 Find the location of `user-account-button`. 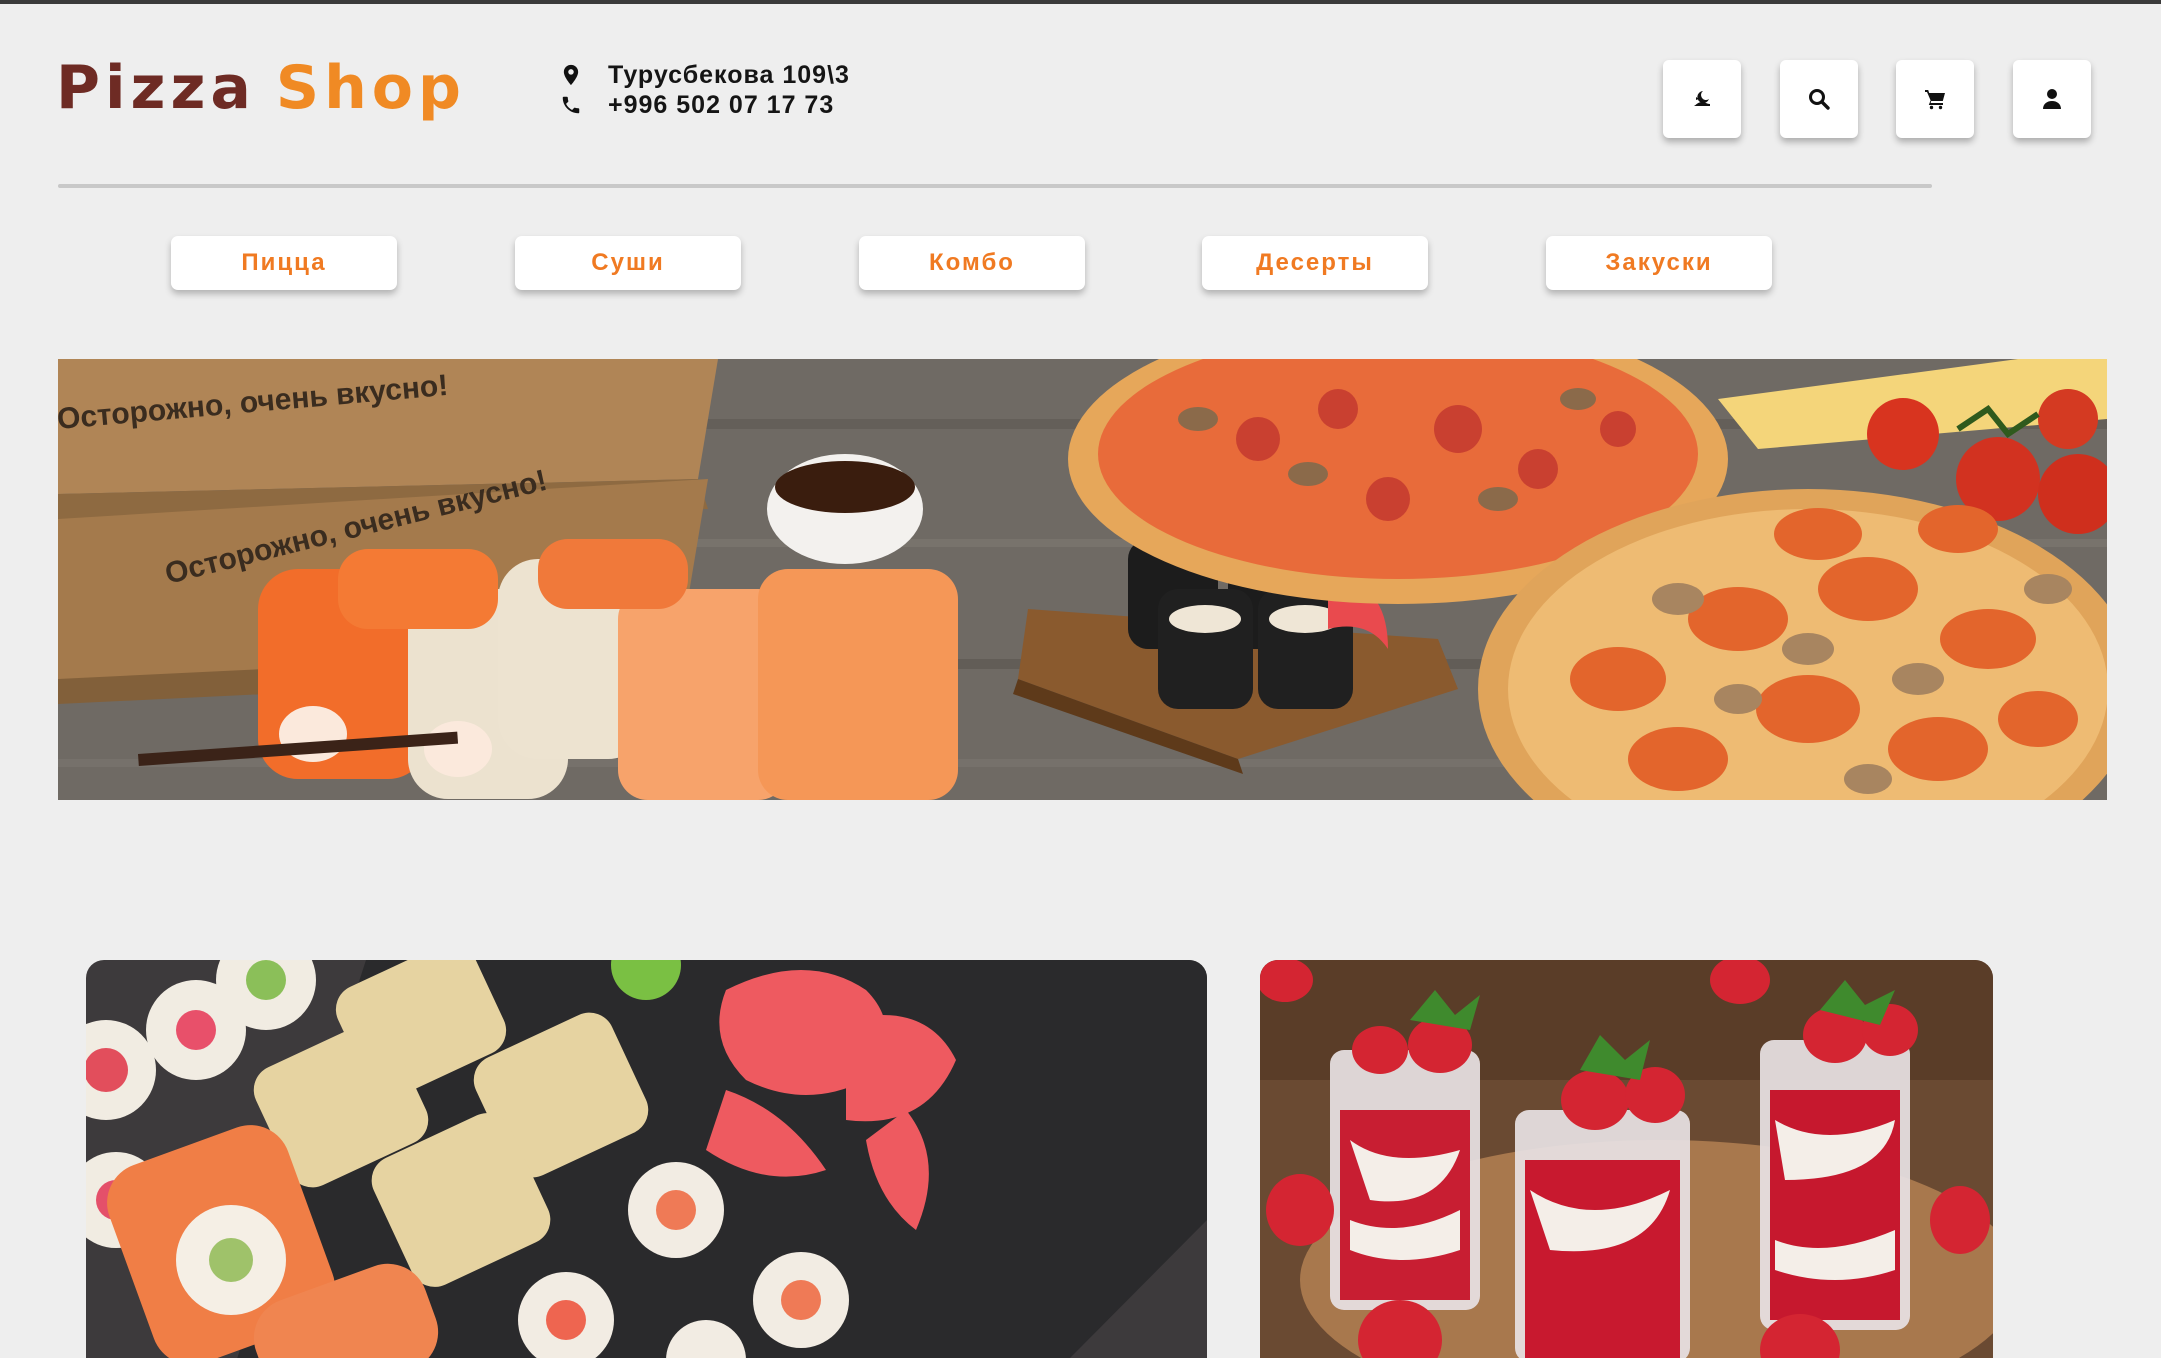

user-account-button is located at coordinates (2052, 99).